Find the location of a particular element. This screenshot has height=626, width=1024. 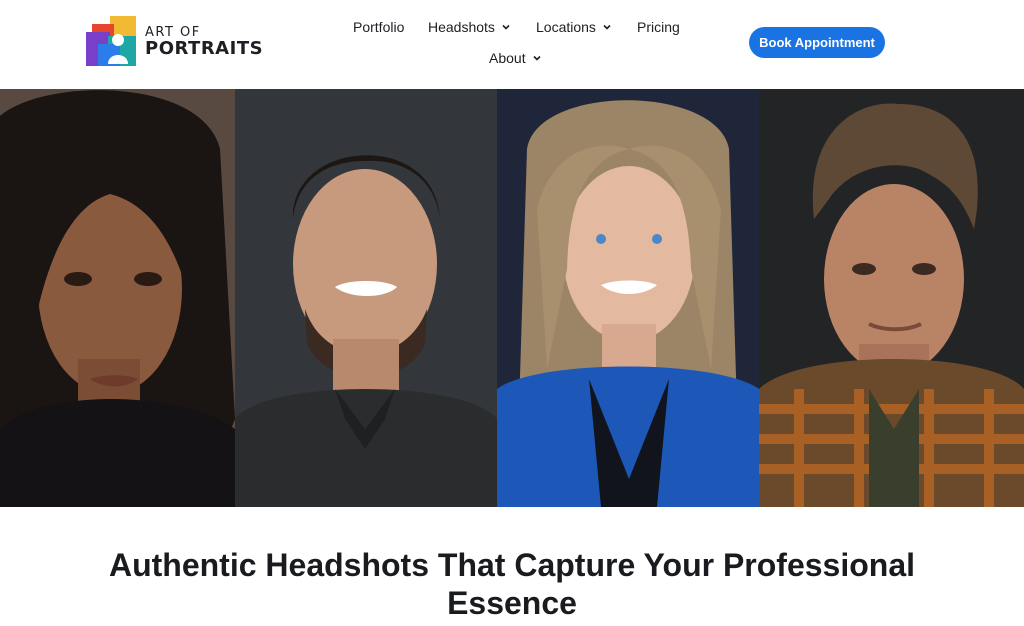

logo-wordmark: ART OF PORTRAITS is located at coordinates (204, 42).